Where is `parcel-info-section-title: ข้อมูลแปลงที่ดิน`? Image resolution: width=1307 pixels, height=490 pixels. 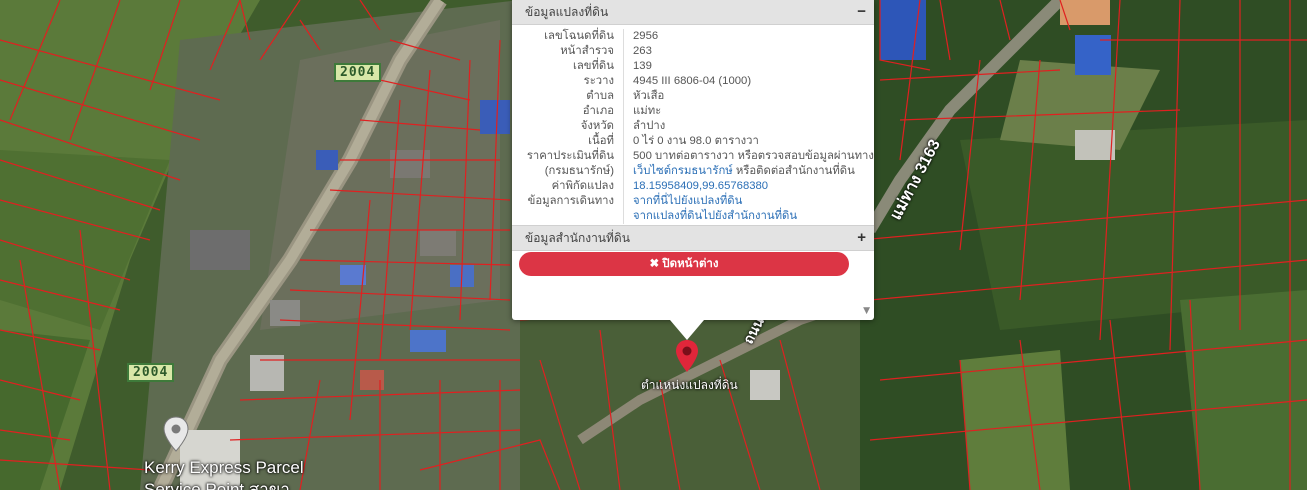
parcel-info-section-title: ข้อมูลแปลงที่ดิน is located at coordinates (567, 12).